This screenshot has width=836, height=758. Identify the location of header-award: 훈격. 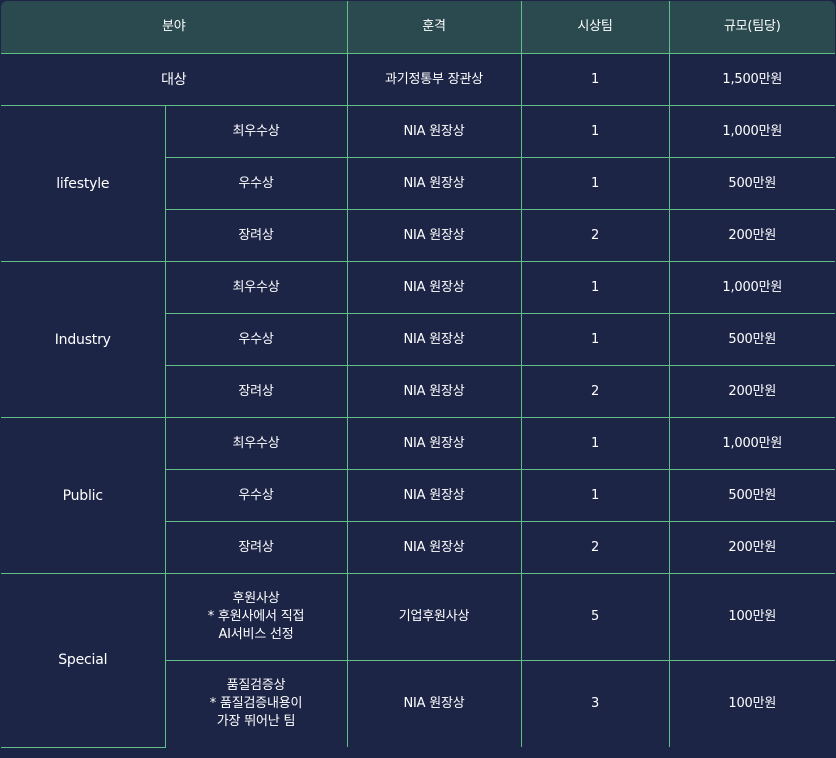
(434, 27).